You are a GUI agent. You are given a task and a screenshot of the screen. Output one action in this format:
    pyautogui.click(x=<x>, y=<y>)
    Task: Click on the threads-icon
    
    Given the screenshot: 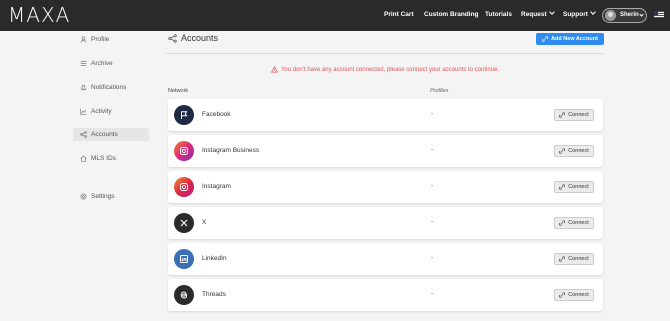 What is the action you would take?
    pyautogui.click(x=184, y=295)
    